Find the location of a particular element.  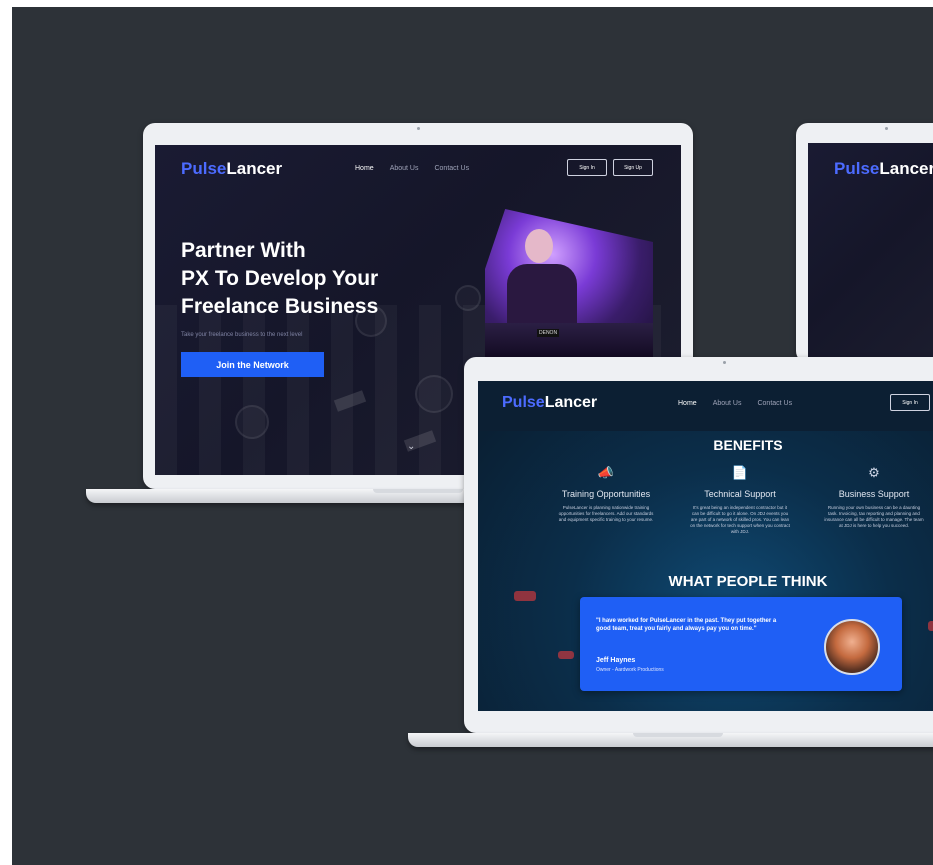

document-icon: 📄 is located at coordinates (740, 472).